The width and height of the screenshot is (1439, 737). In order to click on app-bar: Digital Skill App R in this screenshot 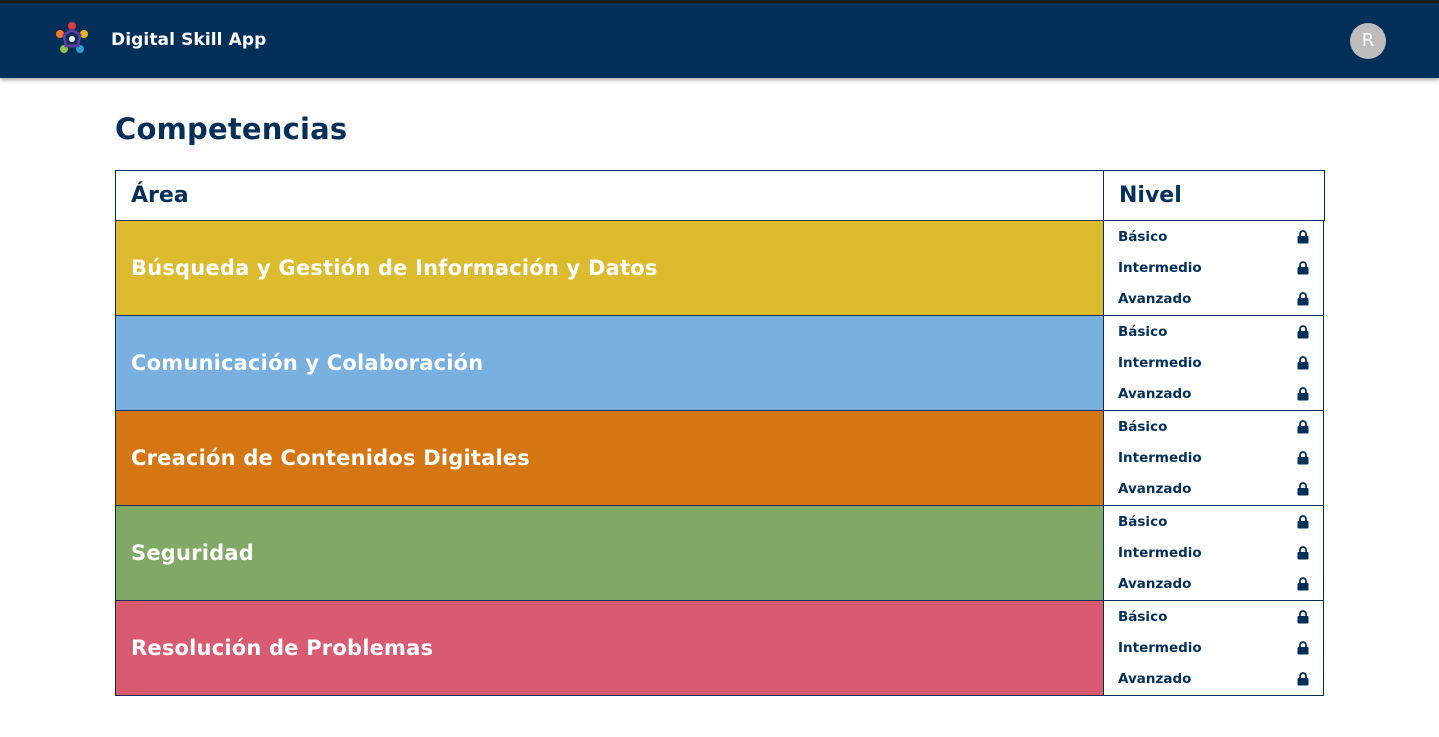, I will do `click(719, 40)`.